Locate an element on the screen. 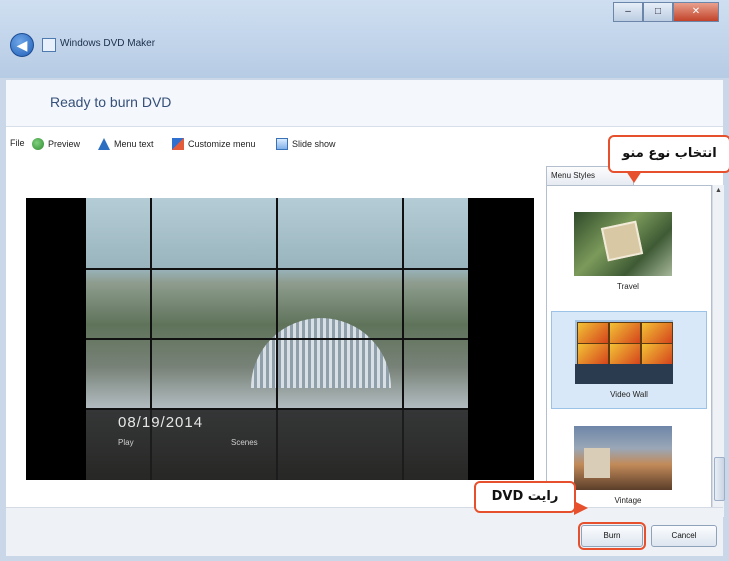 This screenshot has height=561, width=729. preview-icon is located at coordinates (38, 144).